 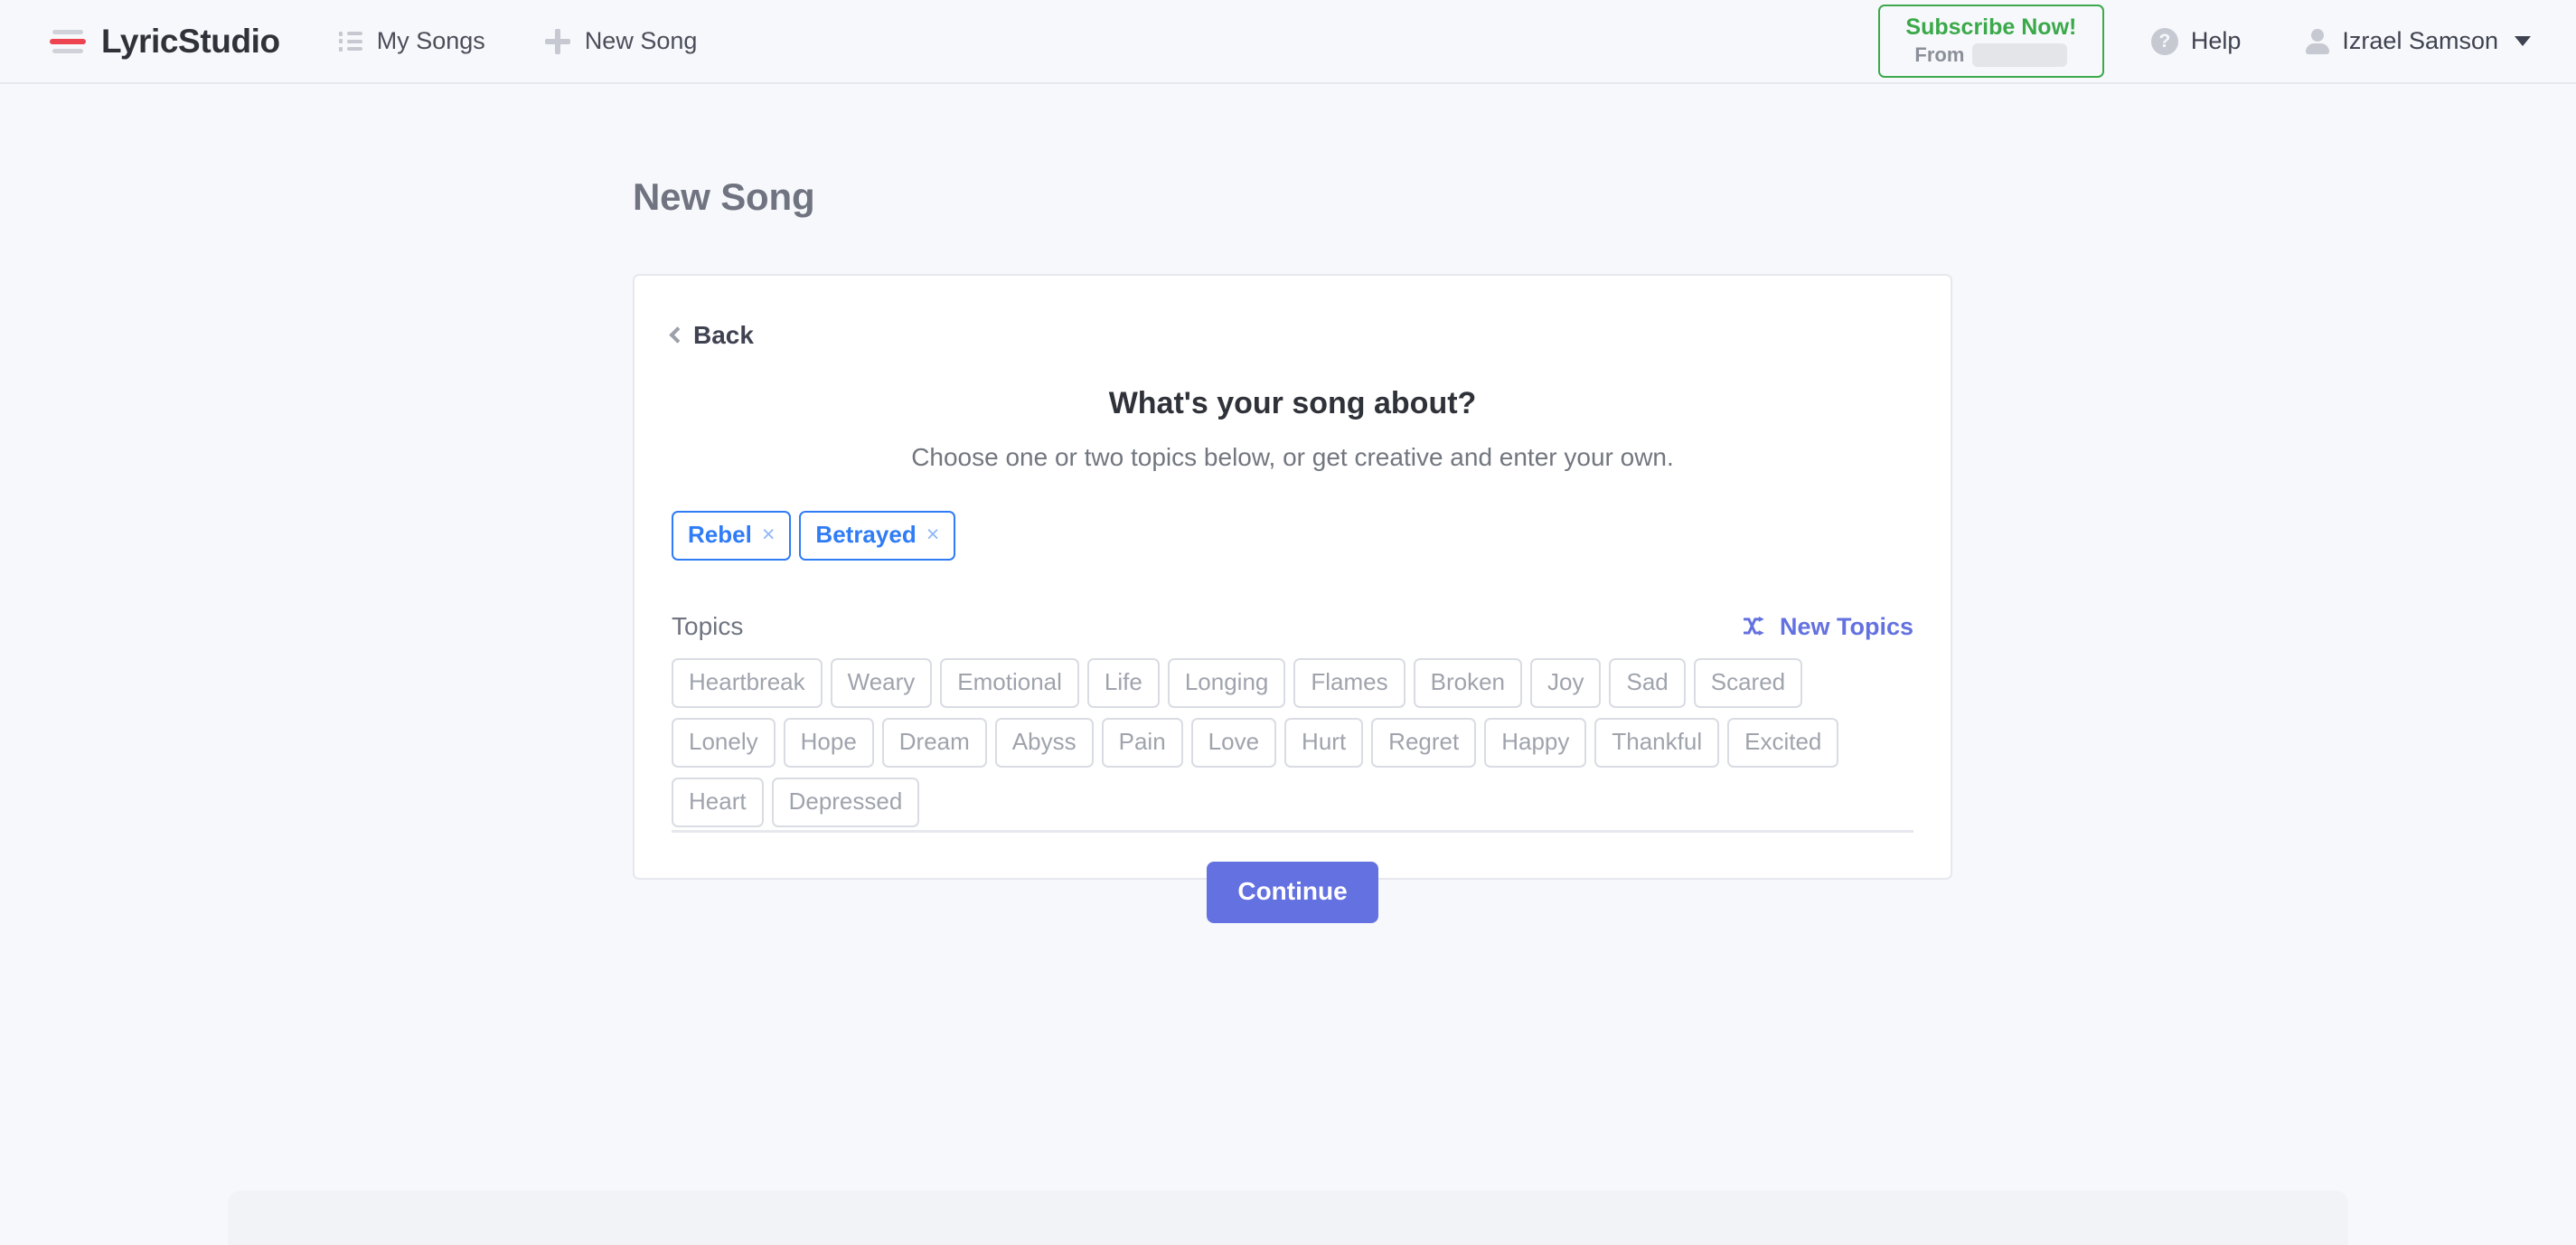 I want to click on brand-logo: LyricStudio, so click(x=165, y=42).